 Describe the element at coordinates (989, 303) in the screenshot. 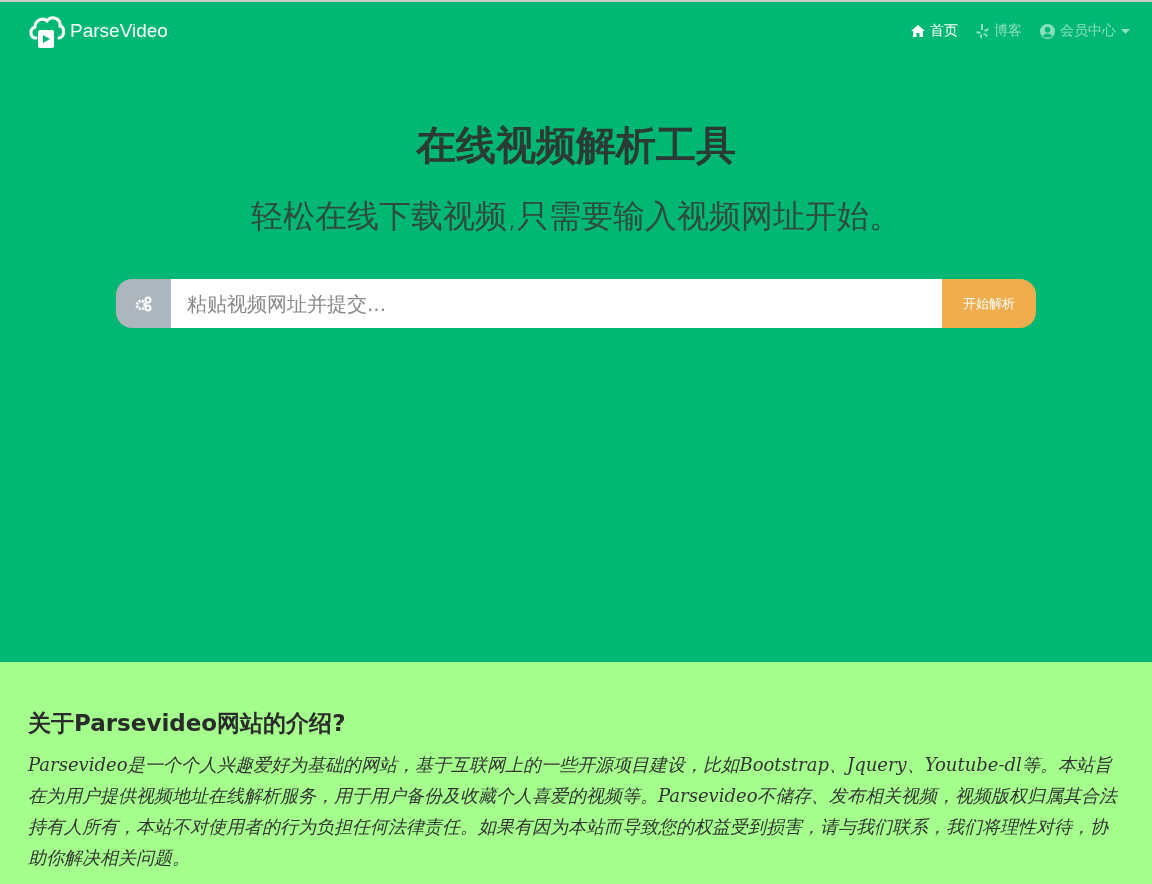

I see `parse-button: 开始解析` at that location.